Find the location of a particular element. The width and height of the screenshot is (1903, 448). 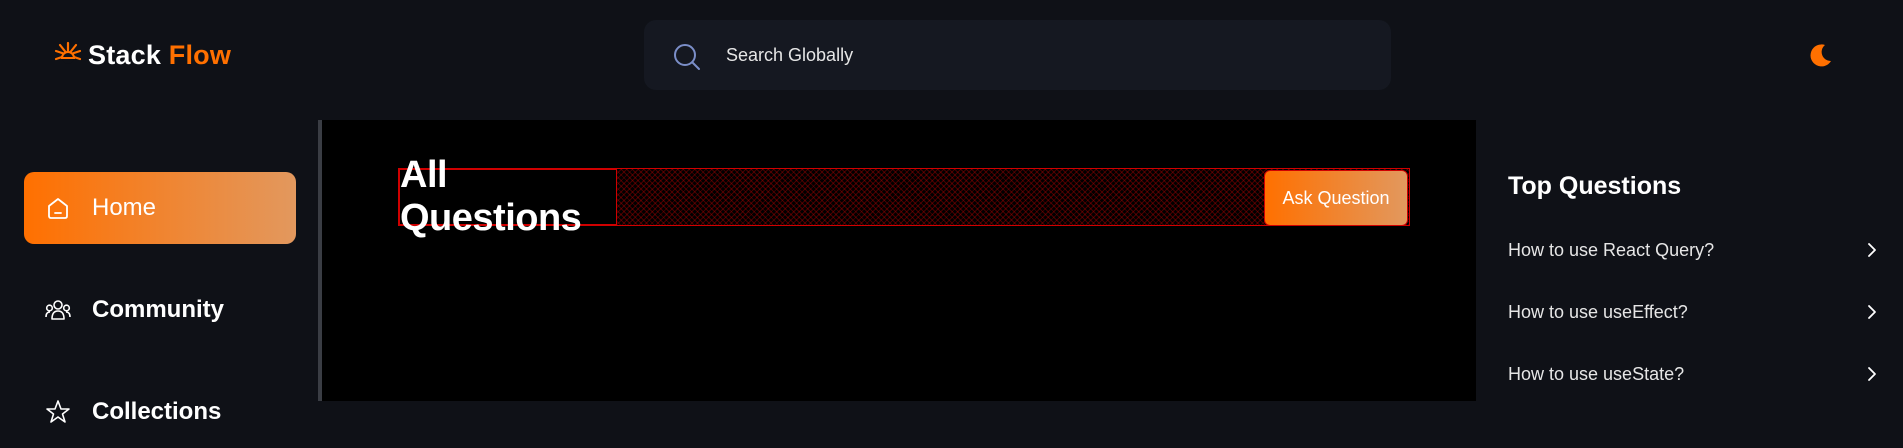

top-questions-title: Top Questions is located at coordinates (1595, 186).